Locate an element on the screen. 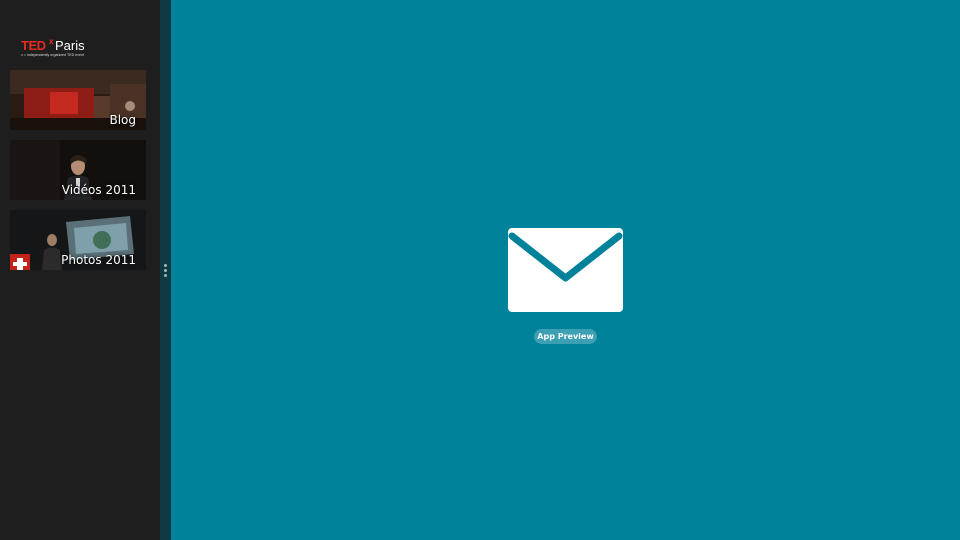  snap-splitter-handle is located at coordinates (165, 270).